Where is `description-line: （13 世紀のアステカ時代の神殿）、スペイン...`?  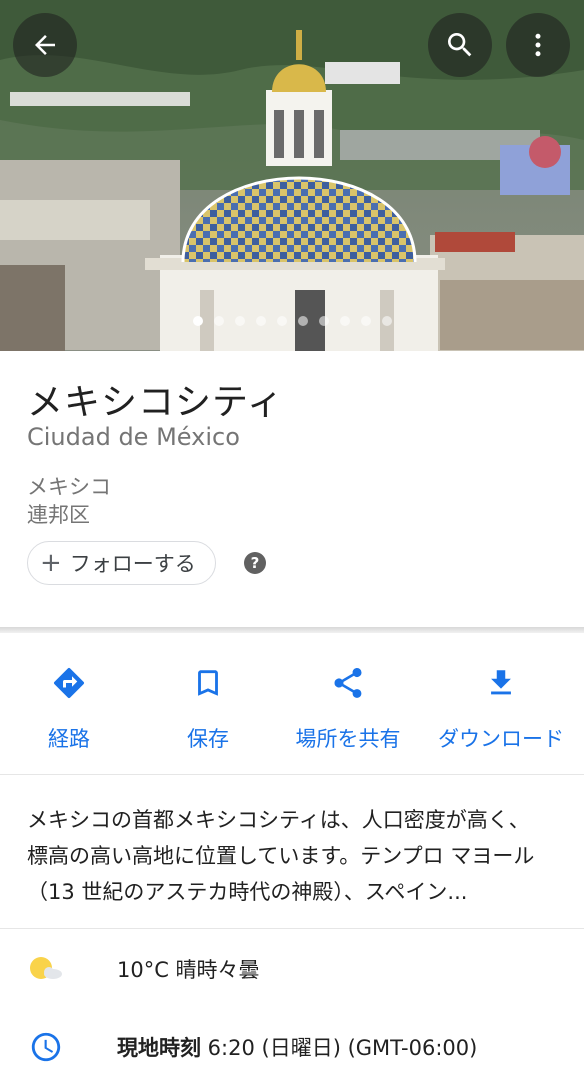 description-line: （13 世紀のアステカ時代の神殿）、スペイン... is located at coordinates (247, 892).